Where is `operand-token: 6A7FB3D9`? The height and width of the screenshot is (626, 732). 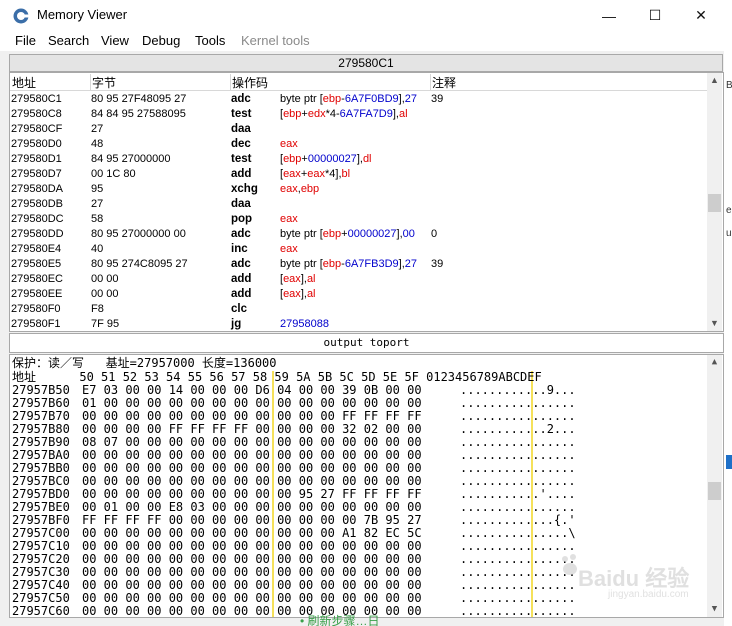 operand-token: 6A7FB3D9 is located at coordinates (371, 264).